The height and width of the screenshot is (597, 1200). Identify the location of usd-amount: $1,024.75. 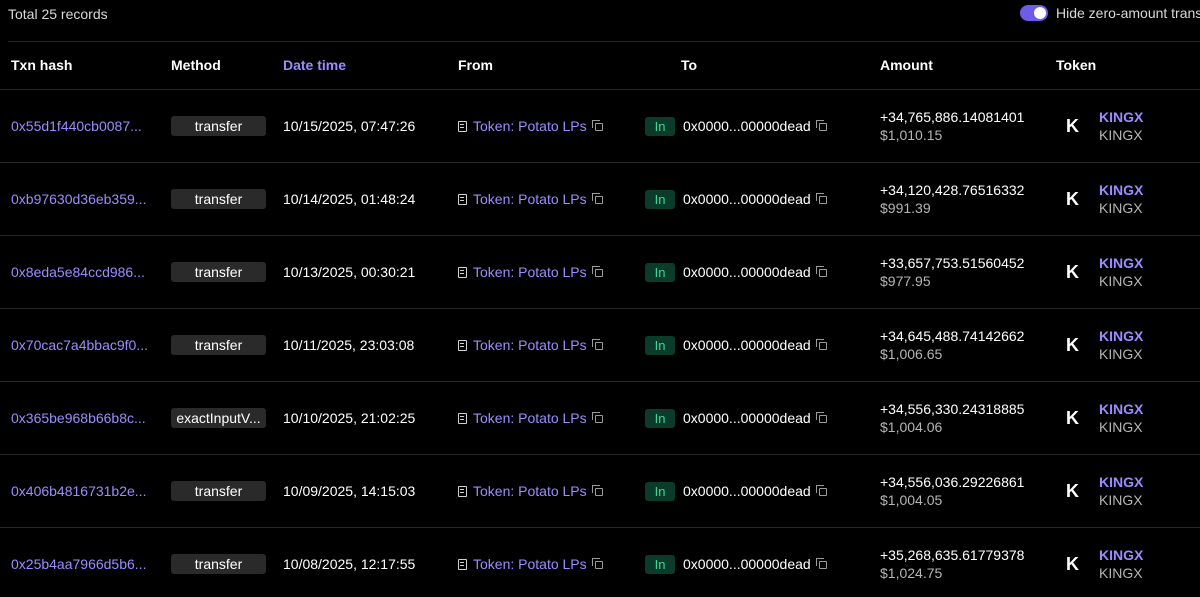
(911, 573).